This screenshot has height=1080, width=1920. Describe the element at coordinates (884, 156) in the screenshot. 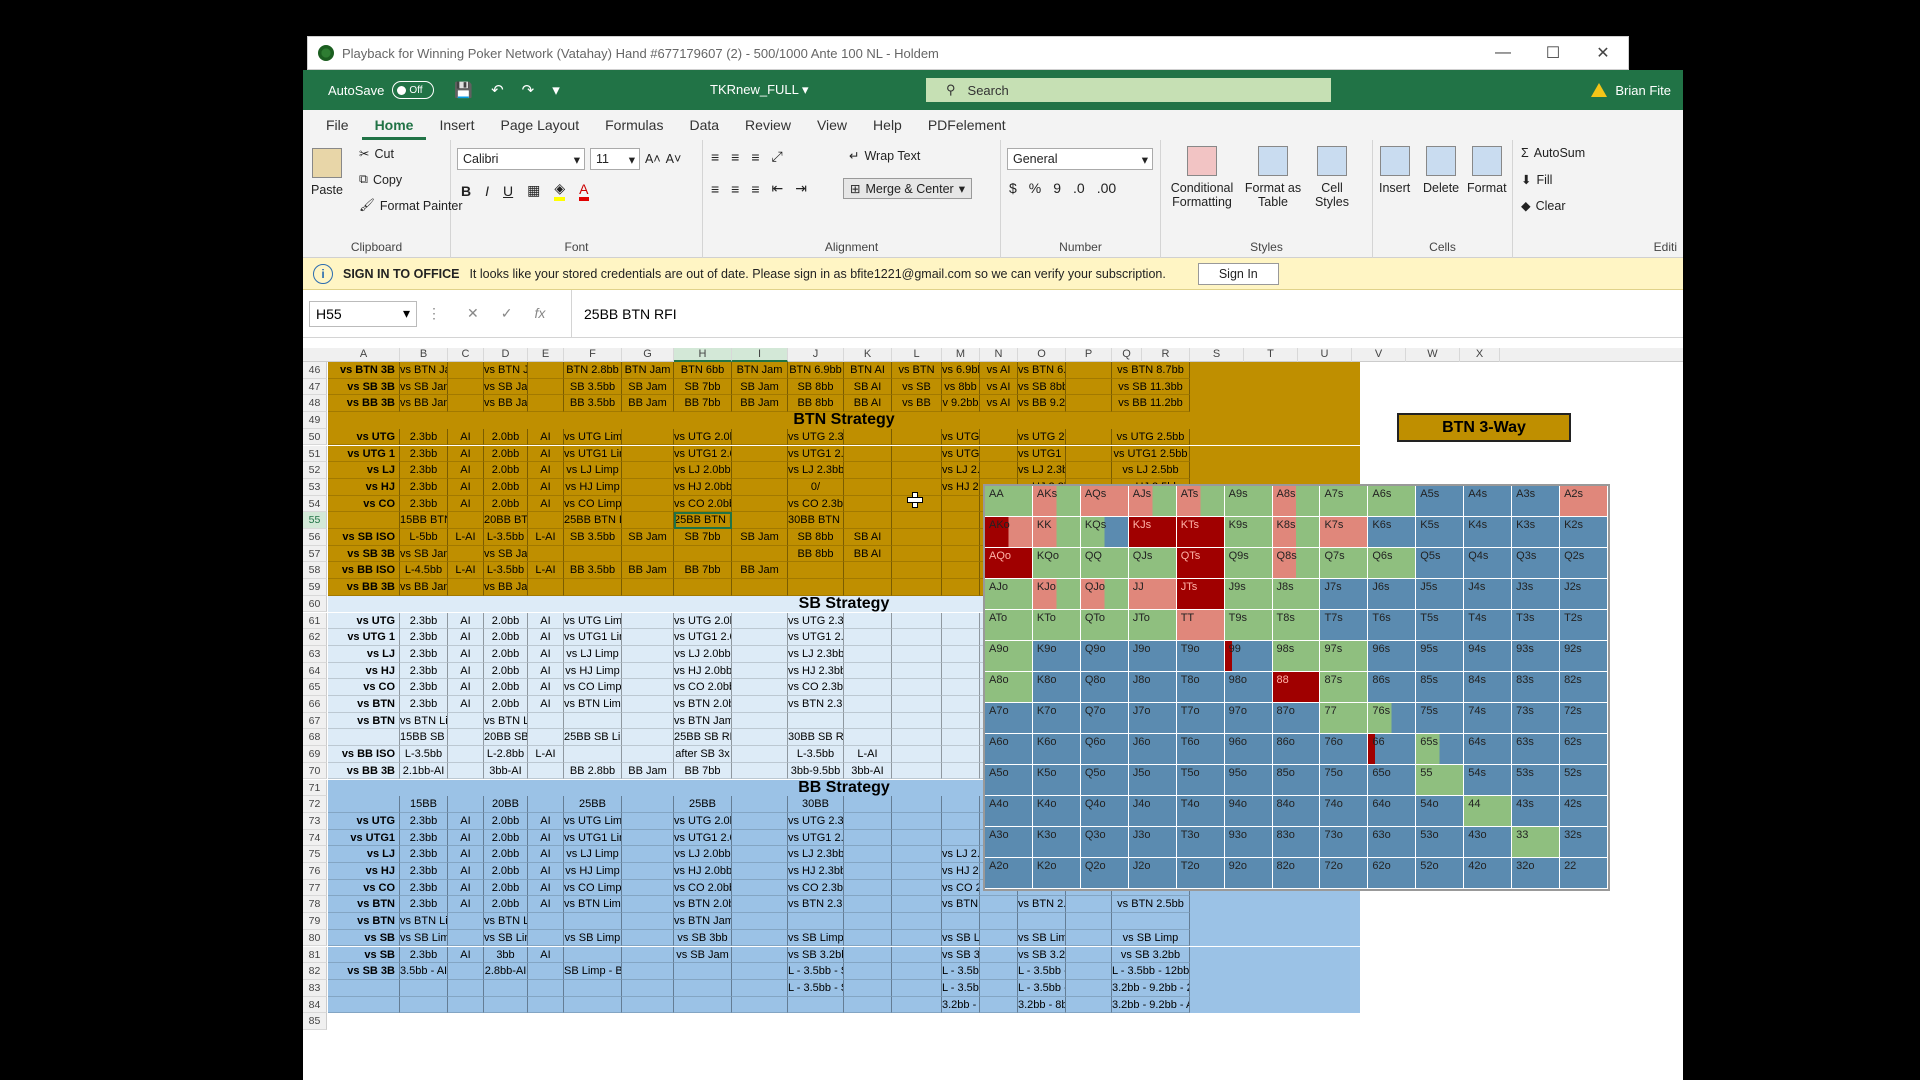

I see `wrap-text-button: ↵ Wrap Text` at that location.